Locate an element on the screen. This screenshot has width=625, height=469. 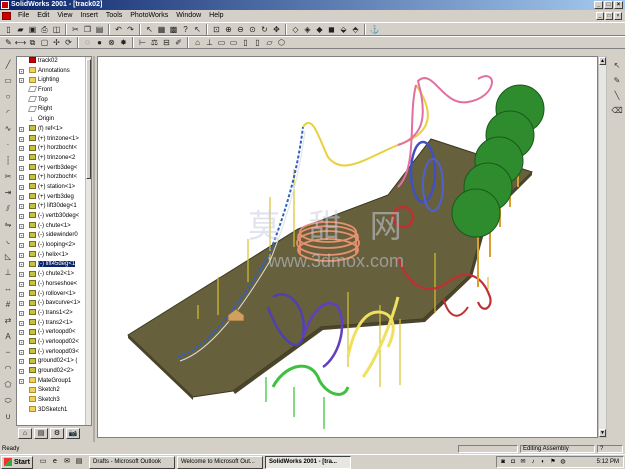
options-icon: ▩ is located at coordinates (173, 29).